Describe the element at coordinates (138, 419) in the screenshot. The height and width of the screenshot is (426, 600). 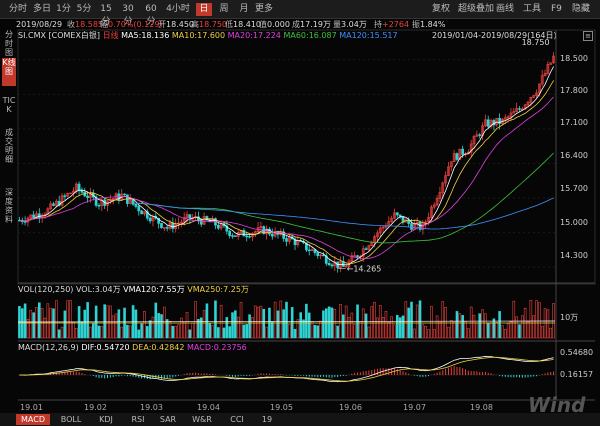
I see `indicator-tab-3: RSI` at that location.